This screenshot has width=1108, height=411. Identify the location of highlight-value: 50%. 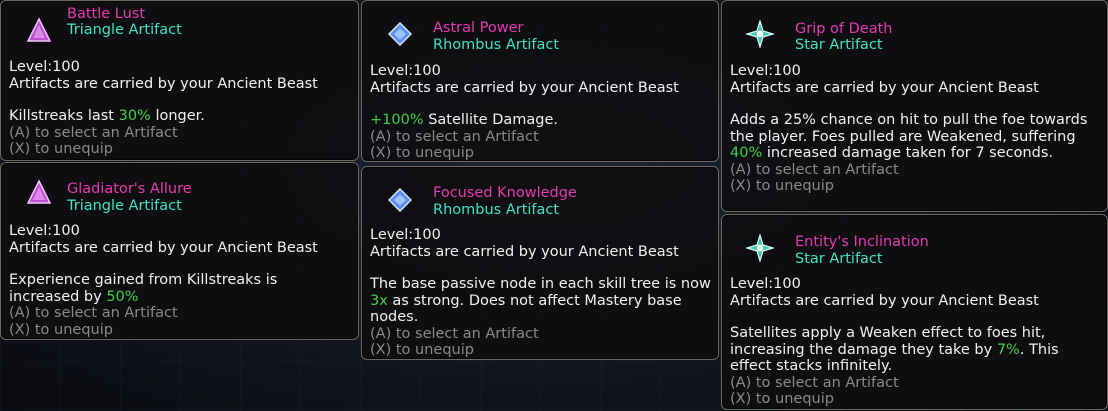
(122, 296).